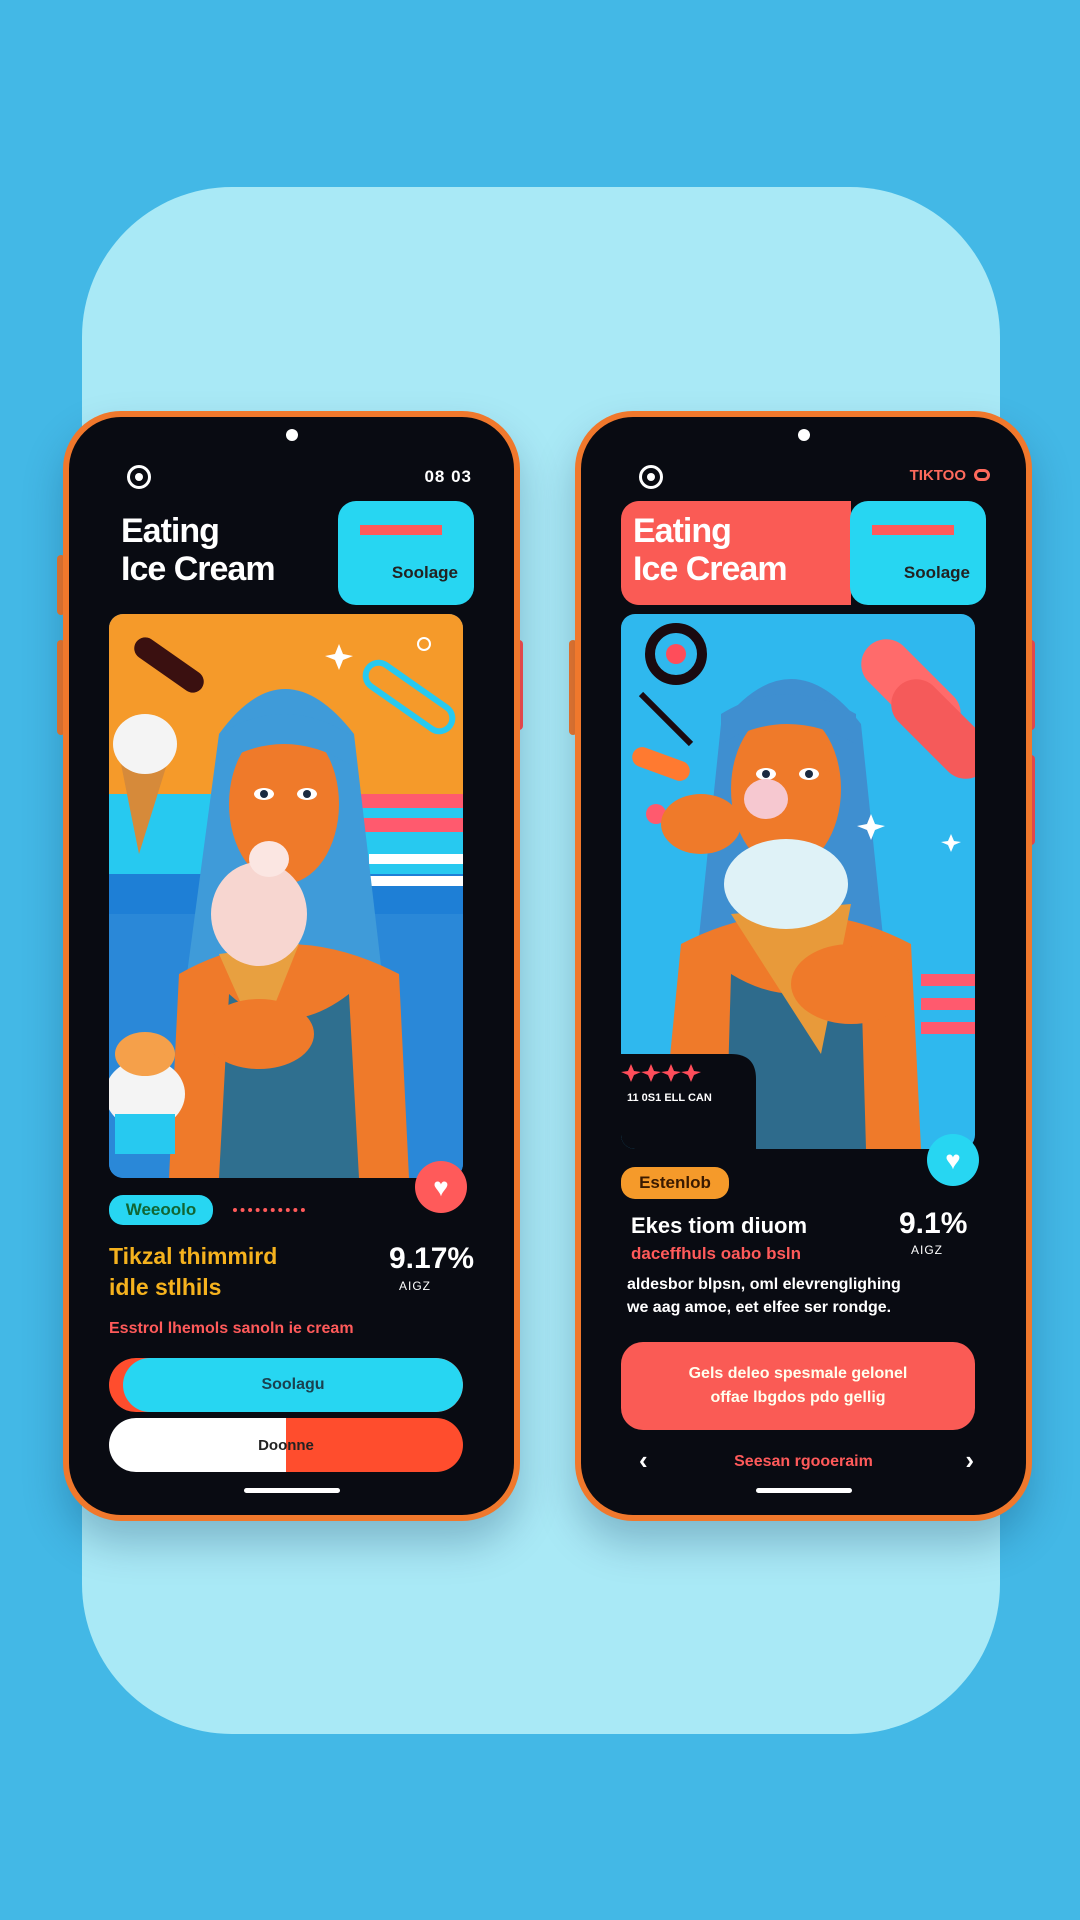  What do you see at coordinates (798, 1373) in the screenshot?
I see `cta-line: Gels deleo spesmale gelonel` at bounding box center [798, 1373].